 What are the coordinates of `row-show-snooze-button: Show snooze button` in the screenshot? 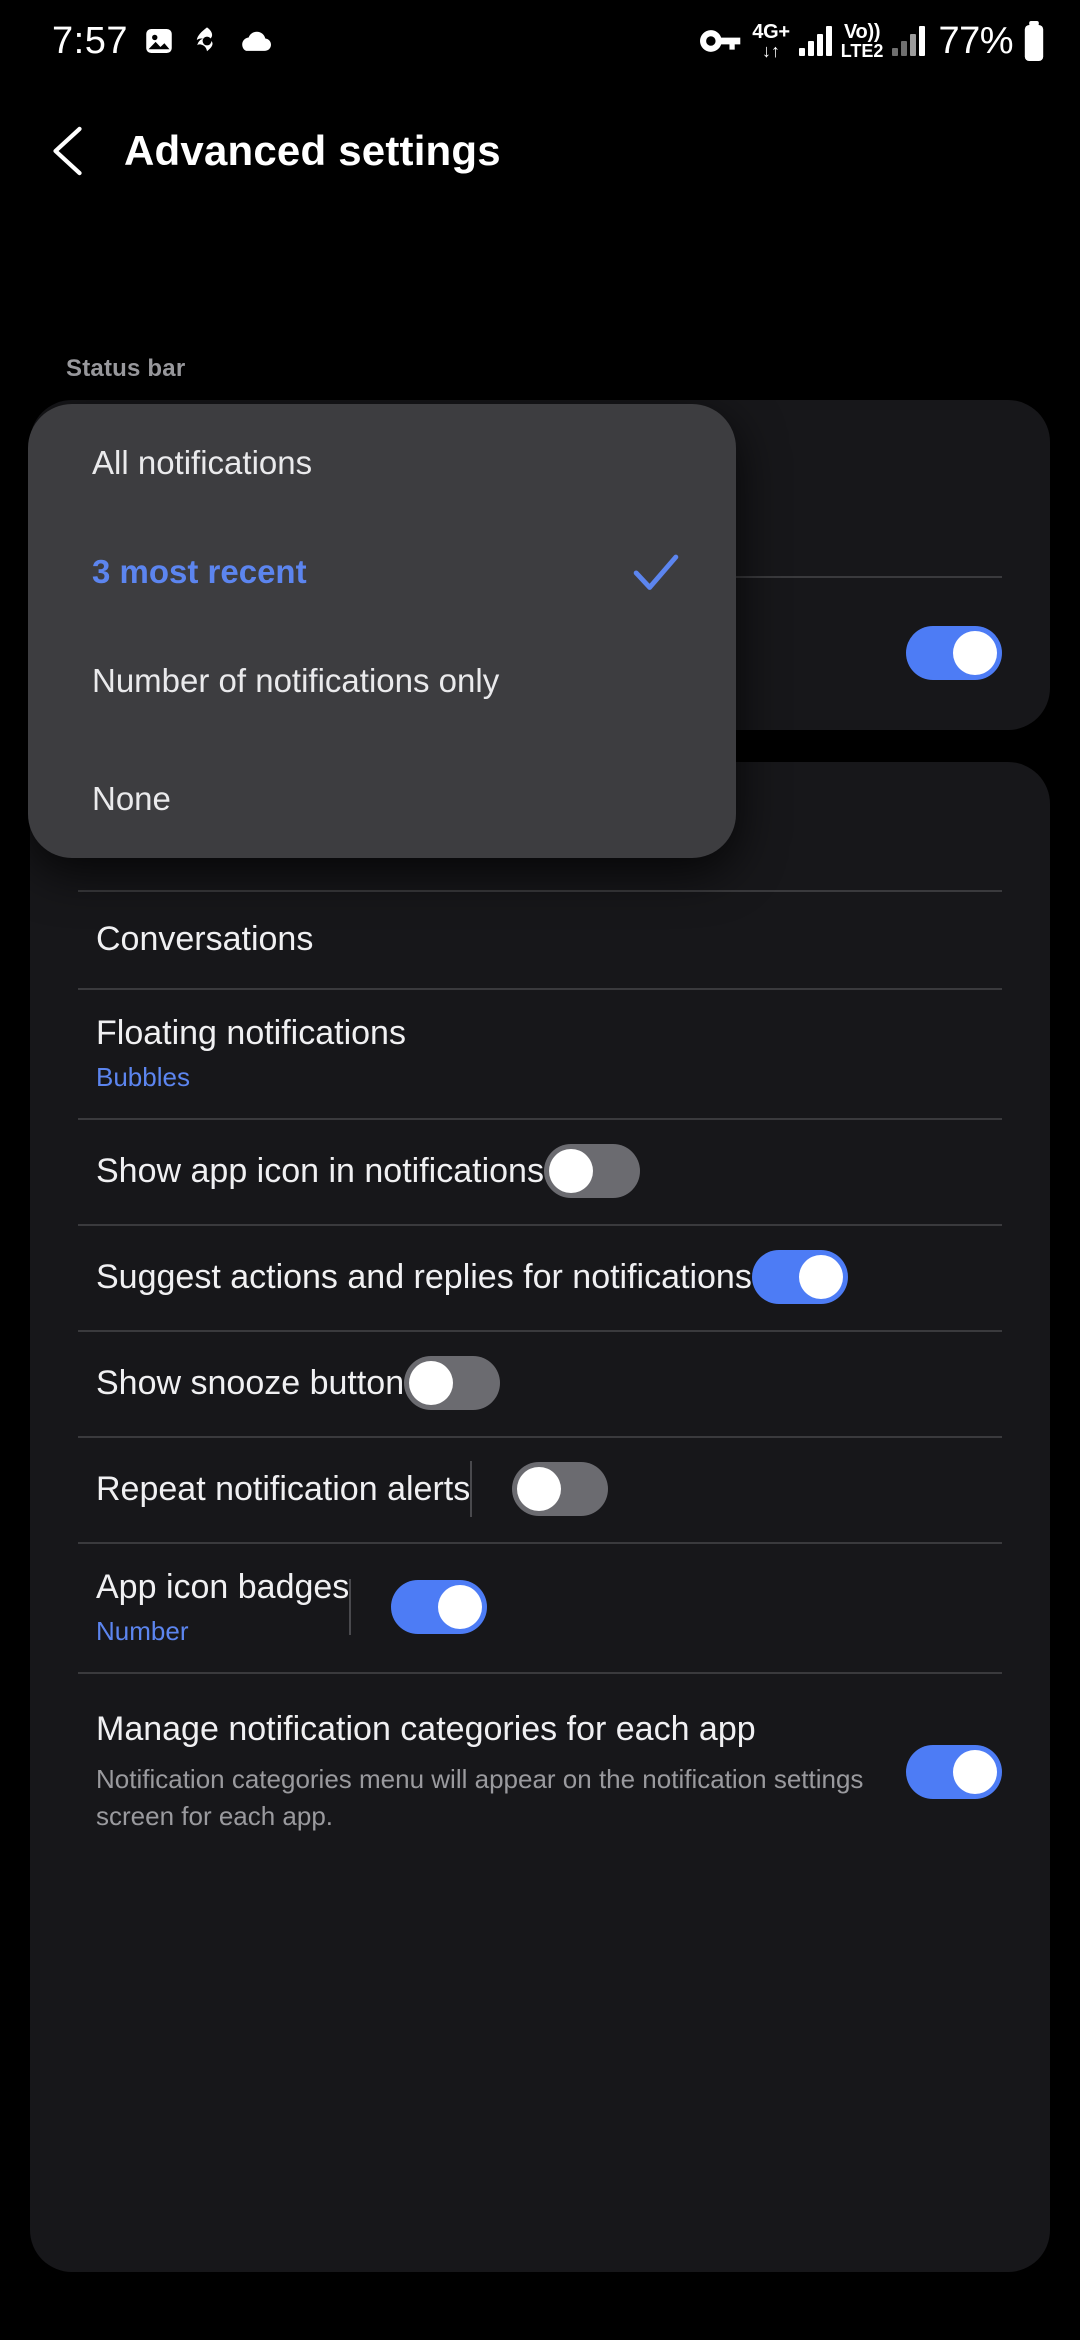 It's located at (289, 1383).